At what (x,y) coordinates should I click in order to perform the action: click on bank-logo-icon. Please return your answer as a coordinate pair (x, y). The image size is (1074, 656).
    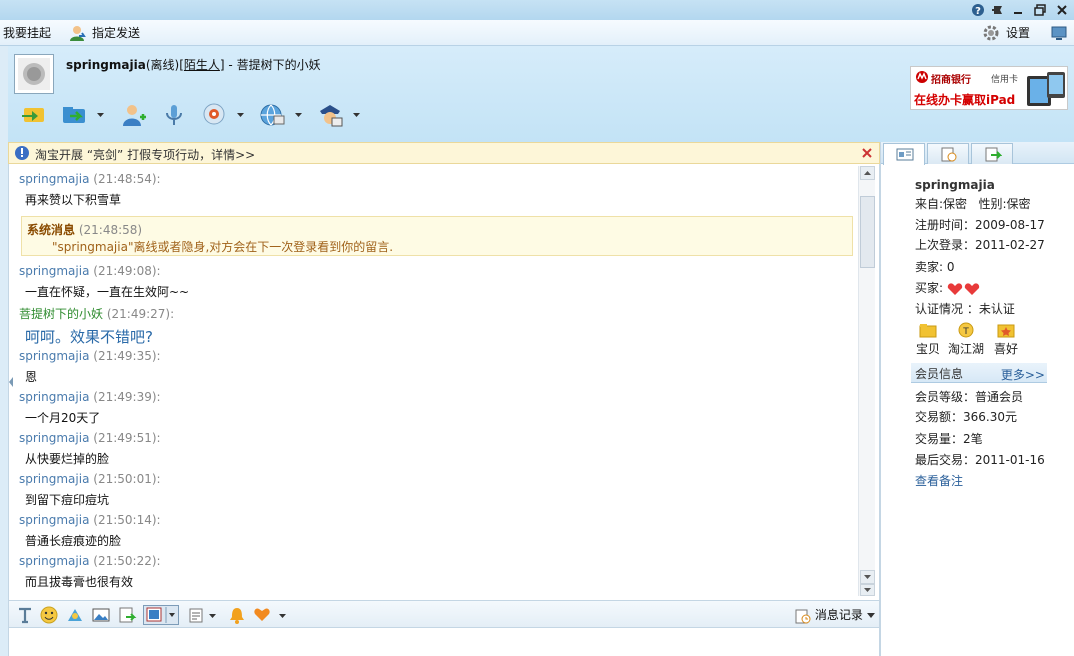
    Looking at the image, I should click on (922, 77).